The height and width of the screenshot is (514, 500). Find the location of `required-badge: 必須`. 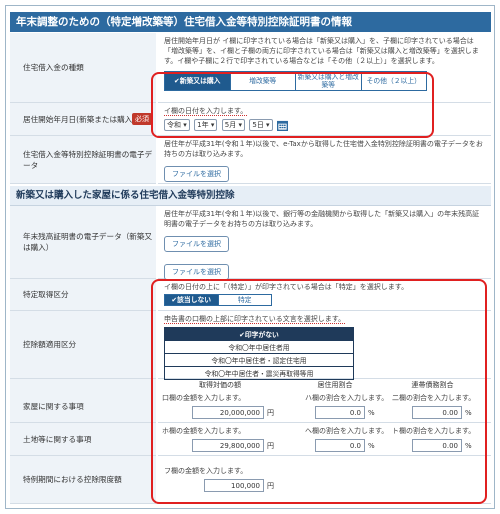

required-badge: 必須 is located at coordinates (142, 119).